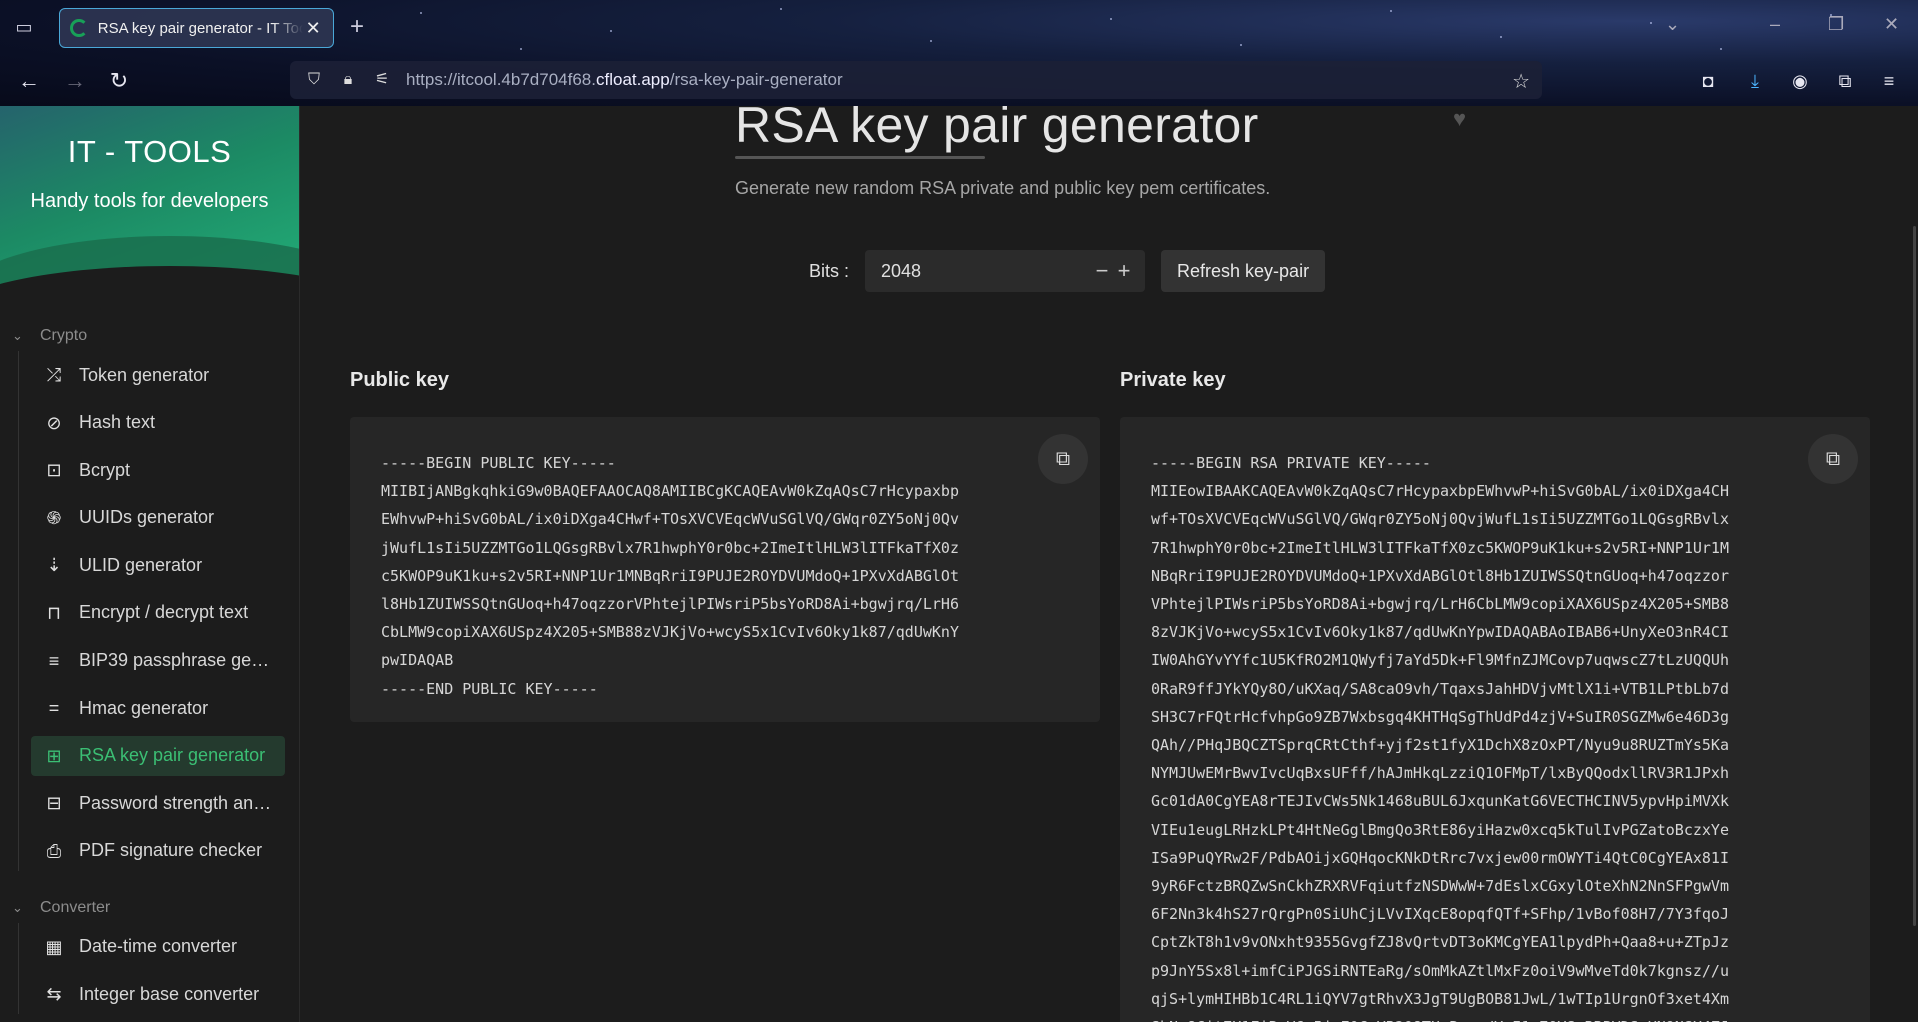 The width and height of the screenshot is (1918, 1022). Describe the element at coordinates (1889, 81) in the screenshot. I see `menu-icon: ≡` at that location.